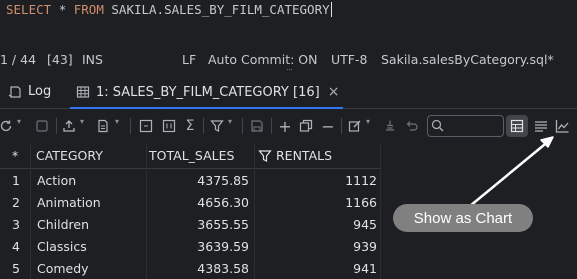 This screenshot has width=577, height=279. Describe the element at coordinates (463, 218) in the screenshot. I see `show-as-chart-callout: Show as Chart` at that location.